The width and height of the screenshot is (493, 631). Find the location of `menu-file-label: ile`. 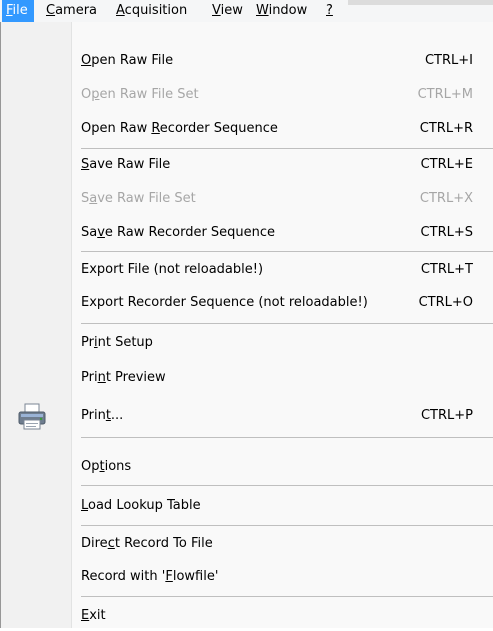

menu-file-label: ile is located at coordinates (20, 10).